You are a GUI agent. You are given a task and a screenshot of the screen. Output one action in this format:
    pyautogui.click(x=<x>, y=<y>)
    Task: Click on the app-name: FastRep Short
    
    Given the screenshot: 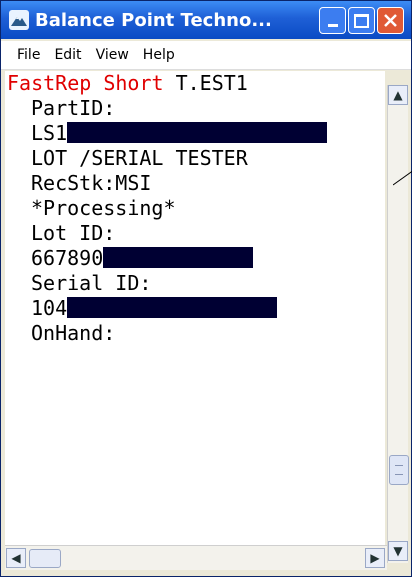 What is the action you would take?
    pyautogui.click(x=85, y=83)
    